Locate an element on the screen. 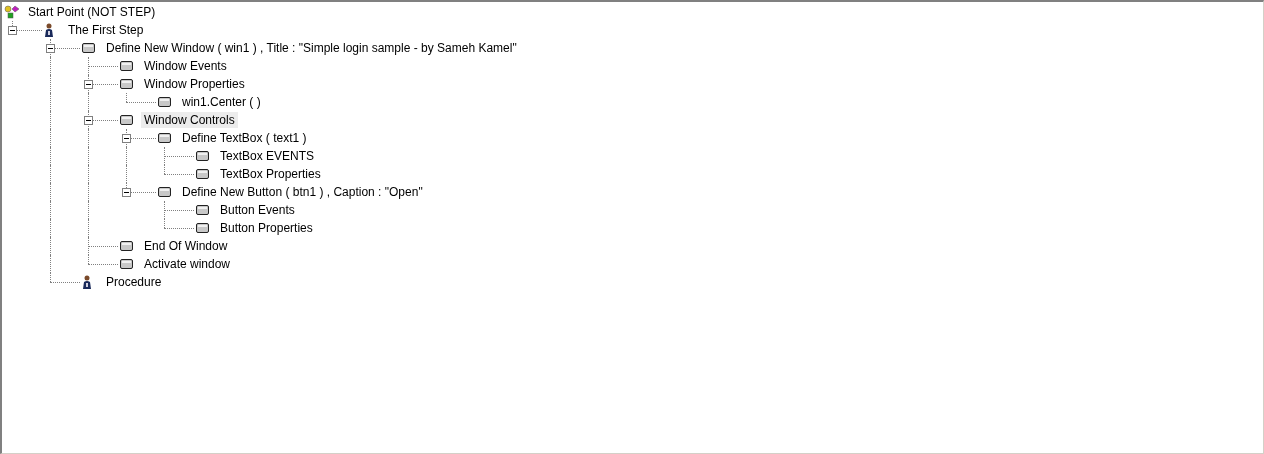 This screenshot has height=454, width=1264. tree-item: Define New Window ( win1 ) , Title : "Simple login sample - by Sameh Kamel" is located at coordinates (311, 48).